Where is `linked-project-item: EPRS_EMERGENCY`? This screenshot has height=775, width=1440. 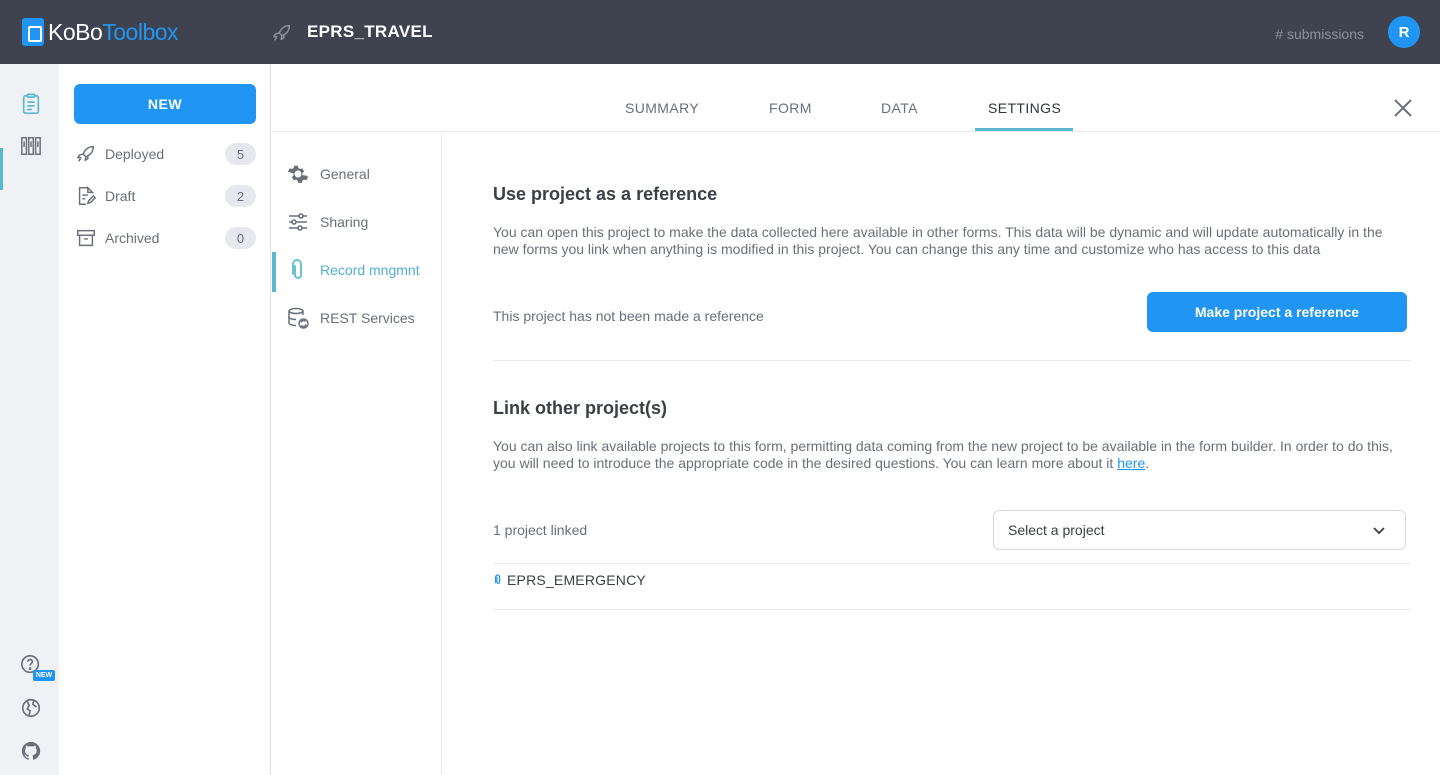 linked-project-item: EPRS_EMERGENCY is located at coordinates (569, 580).